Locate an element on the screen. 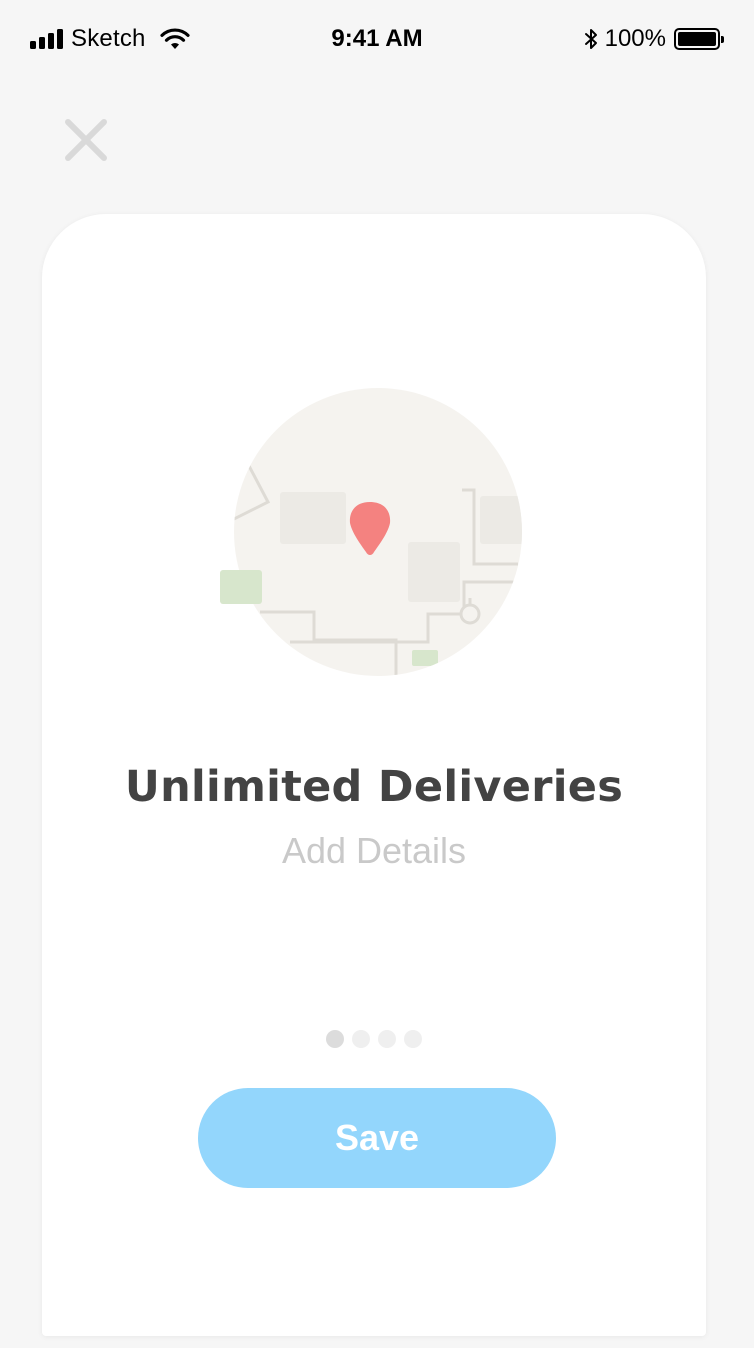  battery-fill is located at coordinates (697, 39).